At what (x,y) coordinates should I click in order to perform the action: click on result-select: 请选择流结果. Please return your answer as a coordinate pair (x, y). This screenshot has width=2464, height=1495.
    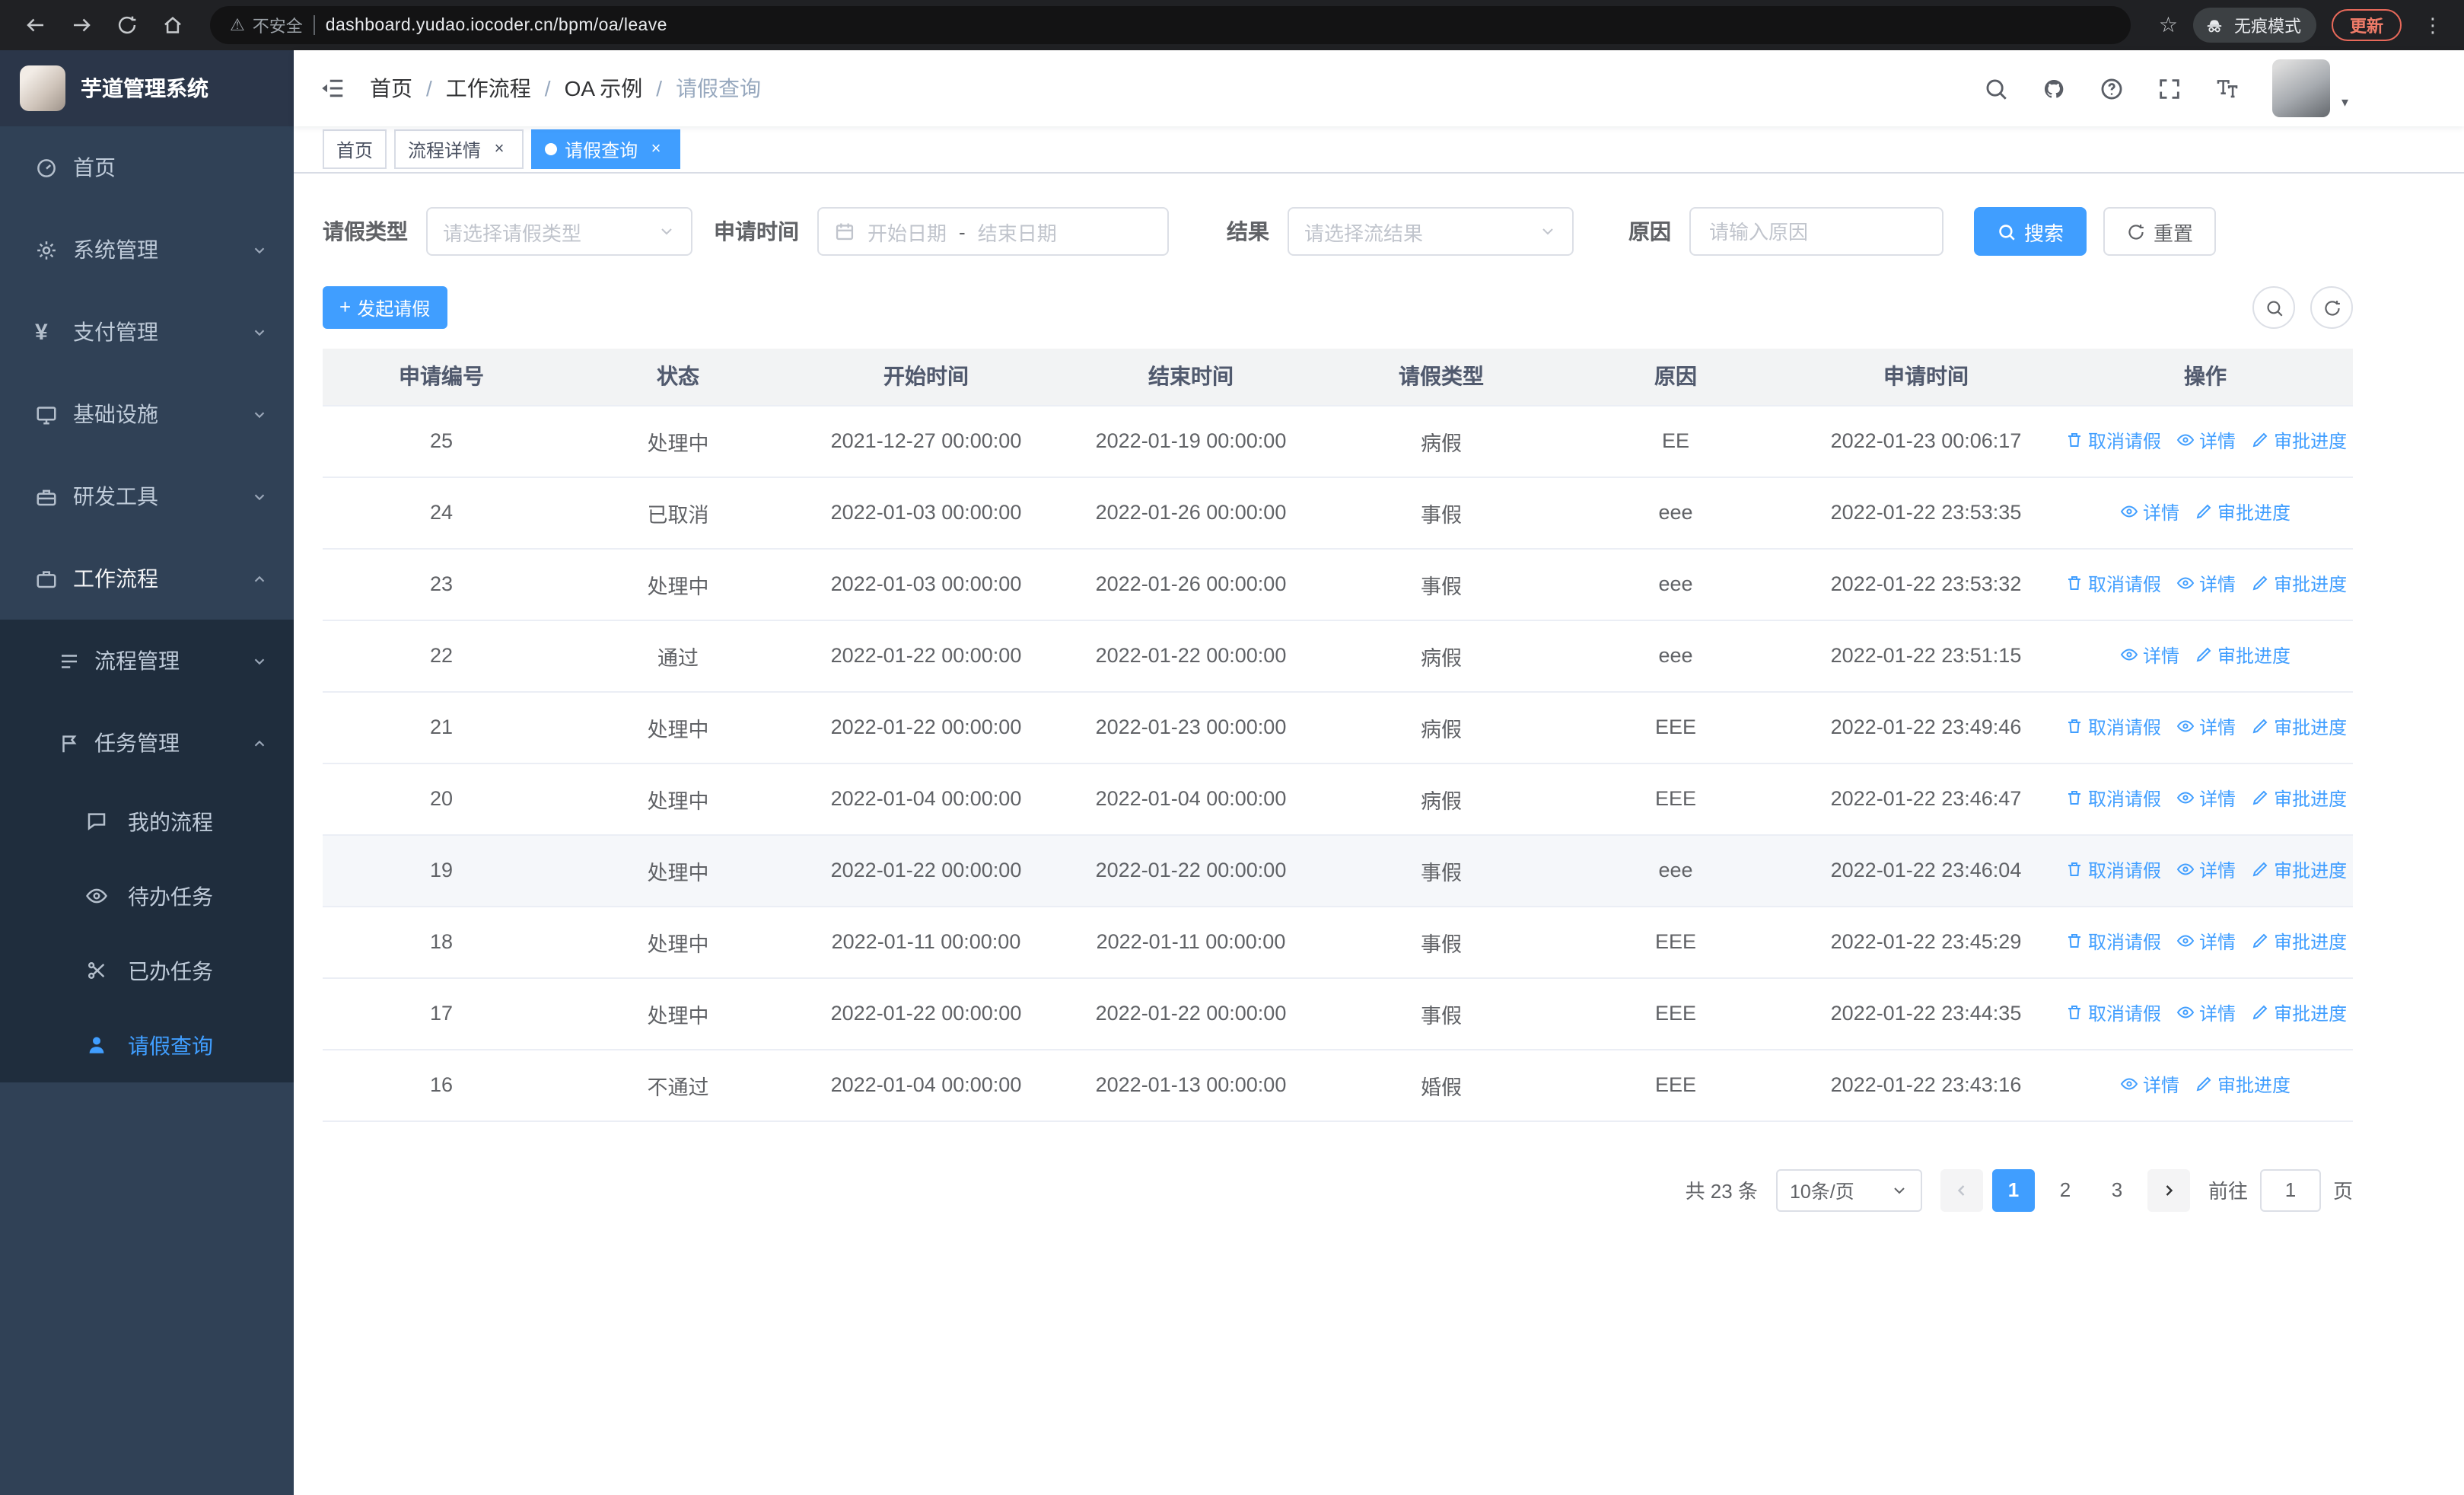
    Looking at the image, I should click on (1431, 231).